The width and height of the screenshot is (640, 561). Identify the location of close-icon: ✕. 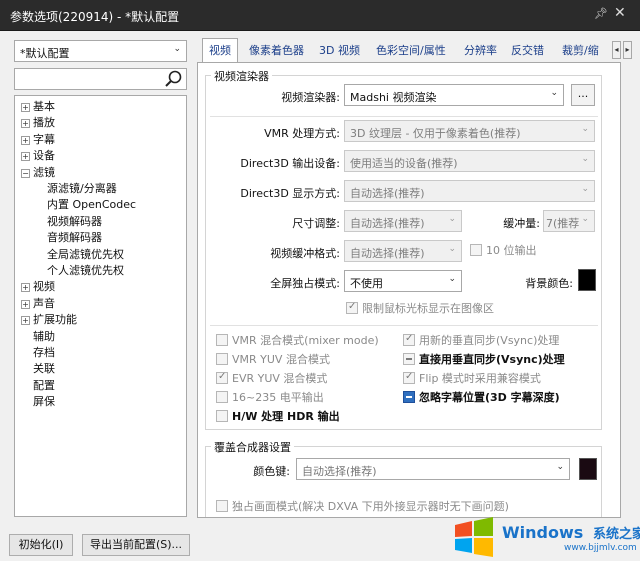
(620, 13).